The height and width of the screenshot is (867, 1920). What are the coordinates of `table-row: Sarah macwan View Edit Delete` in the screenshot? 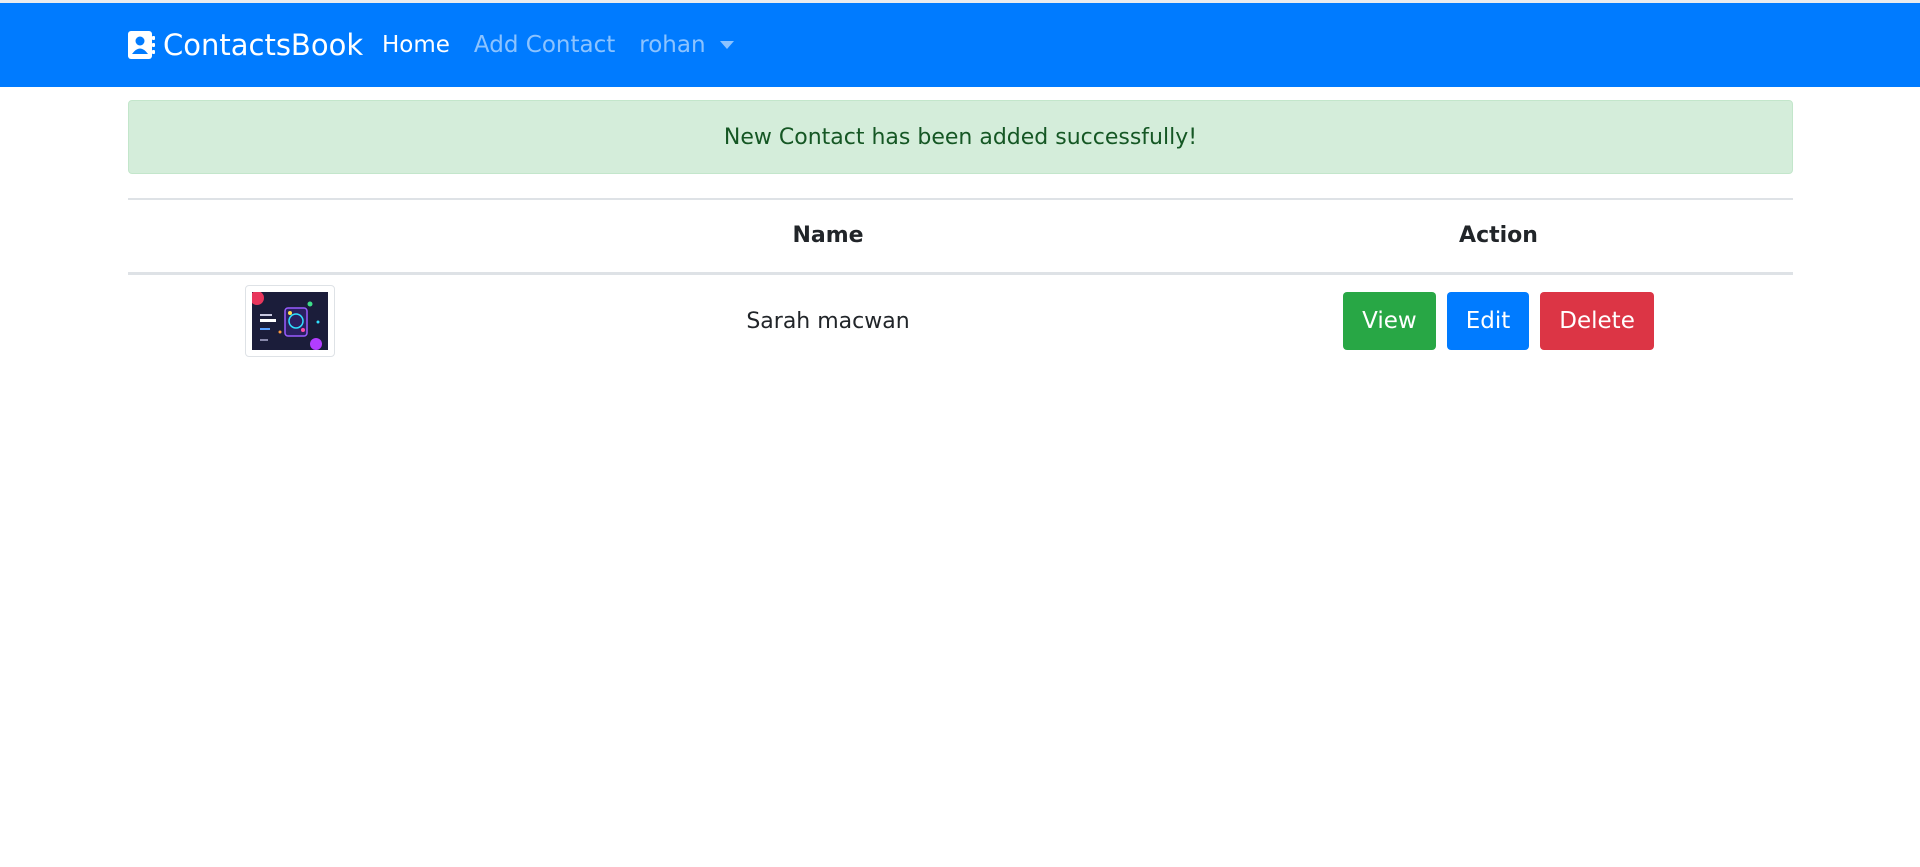 It's located at (960, 320).